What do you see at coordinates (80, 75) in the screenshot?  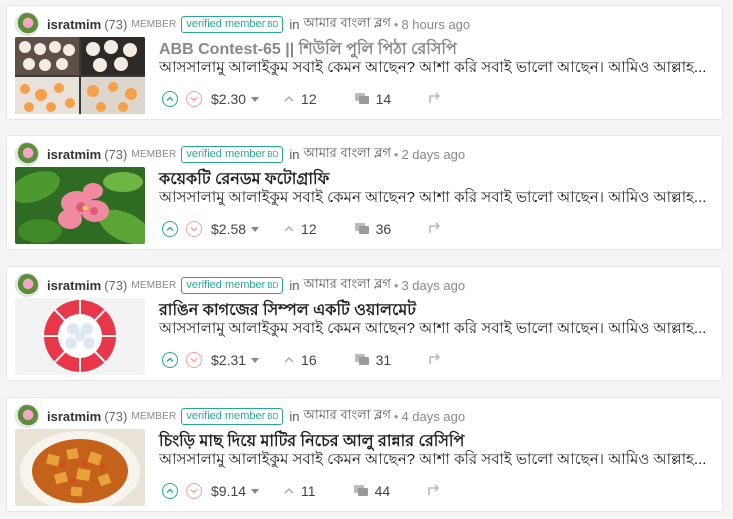 I see `pitha-icon` at bounding box center [80, 75].